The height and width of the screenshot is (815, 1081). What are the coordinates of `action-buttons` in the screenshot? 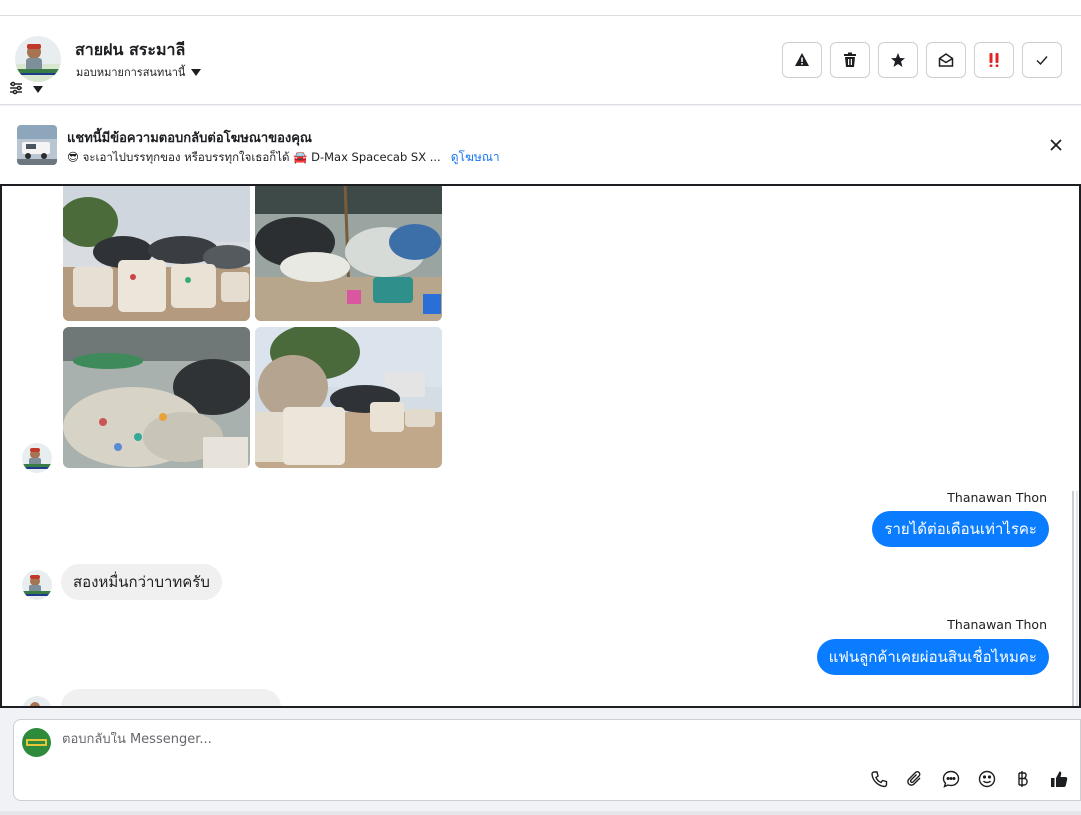 It's located at (922, 60).